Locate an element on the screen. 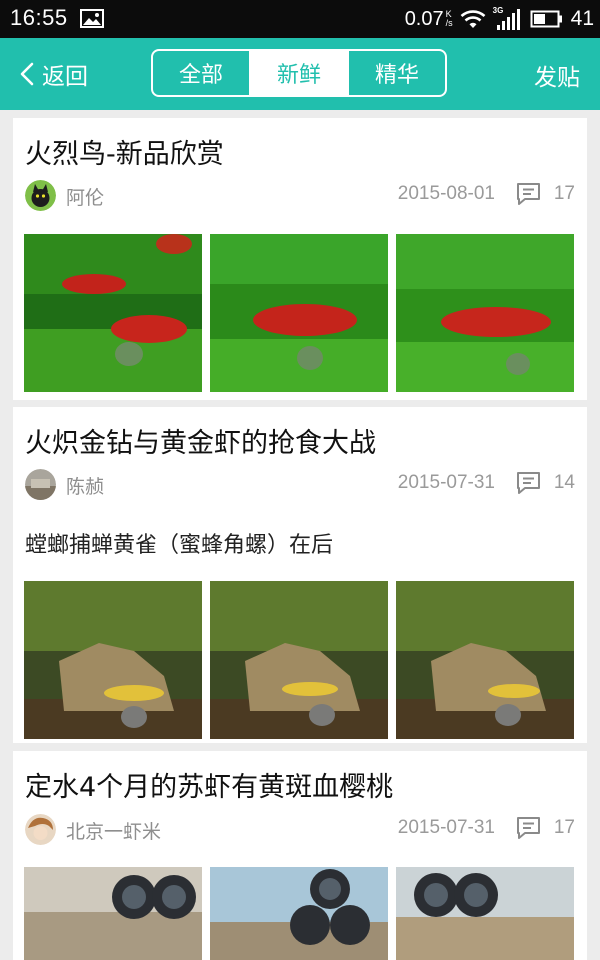  post-author: 陈赪 is located at coordinates (85, 485).